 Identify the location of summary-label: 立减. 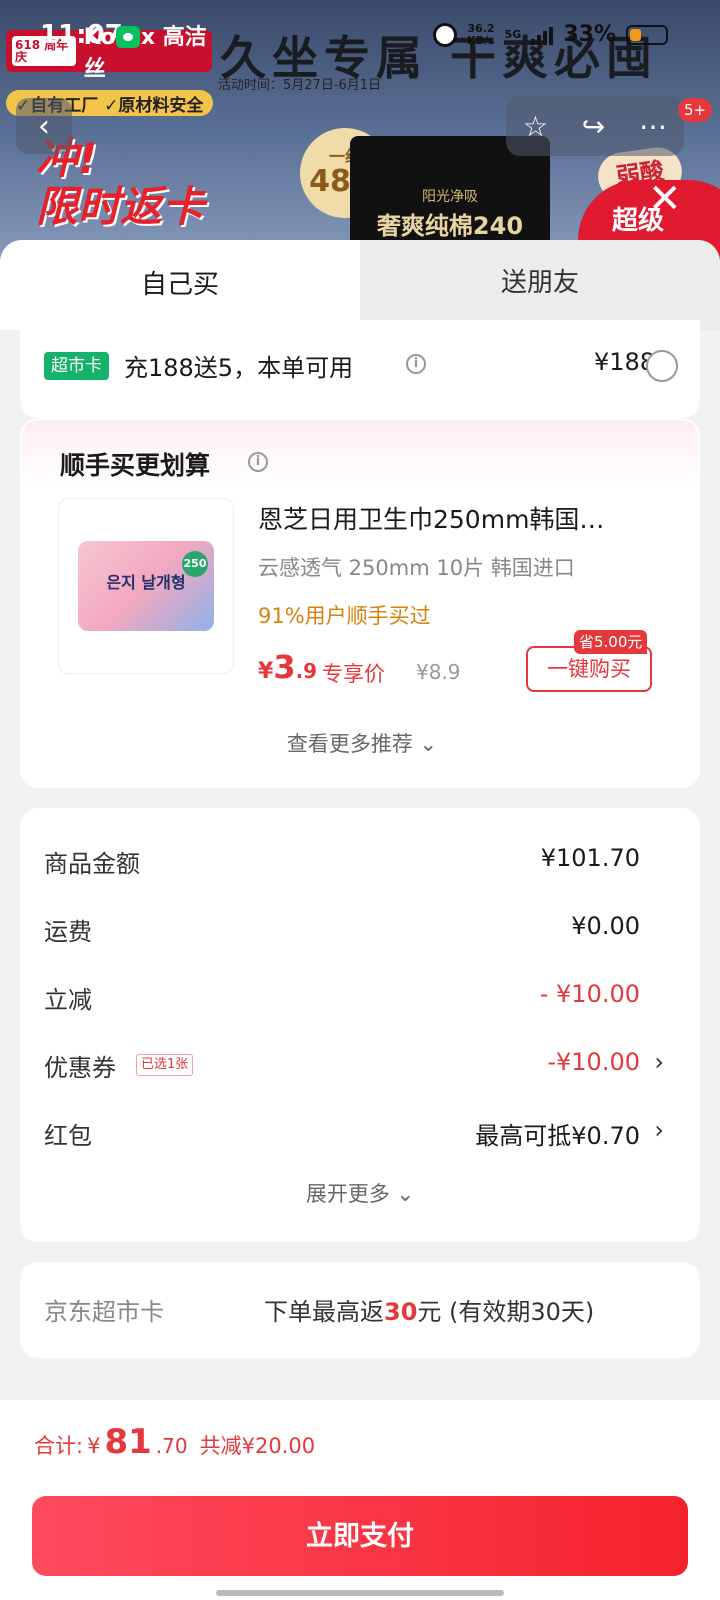
(68, 1000).